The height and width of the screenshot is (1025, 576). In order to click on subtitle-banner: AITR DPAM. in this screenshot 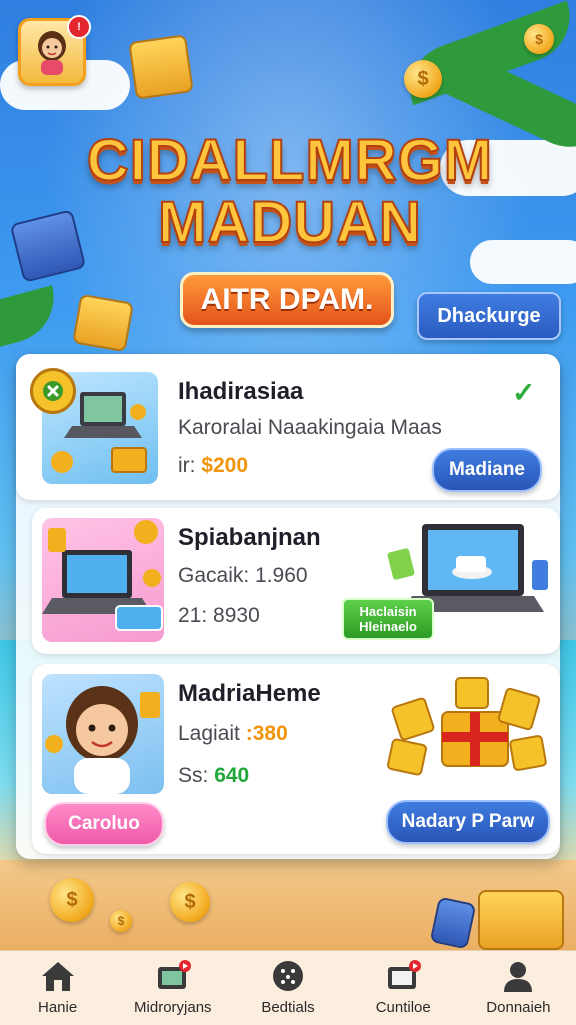, I will do `click(287, 300)`.